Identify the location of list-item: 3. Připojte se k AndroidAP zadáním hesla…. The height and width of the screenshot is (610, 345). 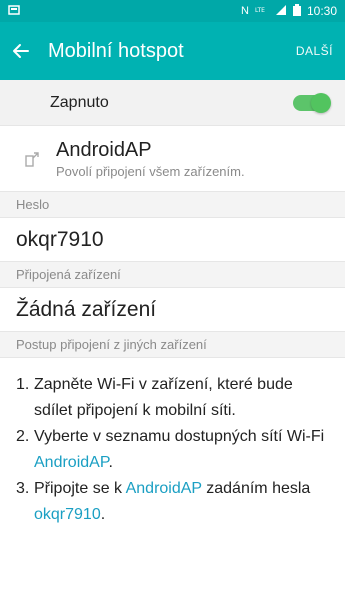
(172, 502).